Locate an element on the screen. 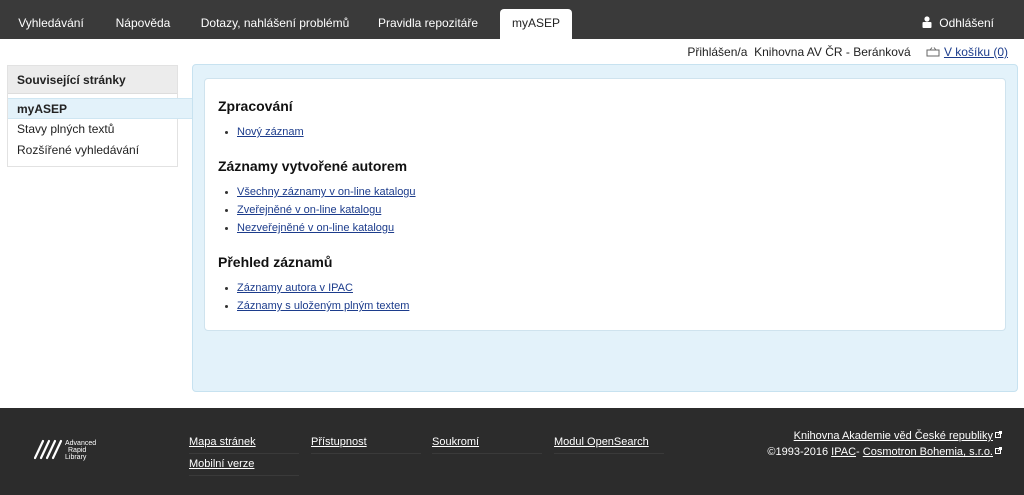  logo-text-library: Library is located at coordinates (76, 457).